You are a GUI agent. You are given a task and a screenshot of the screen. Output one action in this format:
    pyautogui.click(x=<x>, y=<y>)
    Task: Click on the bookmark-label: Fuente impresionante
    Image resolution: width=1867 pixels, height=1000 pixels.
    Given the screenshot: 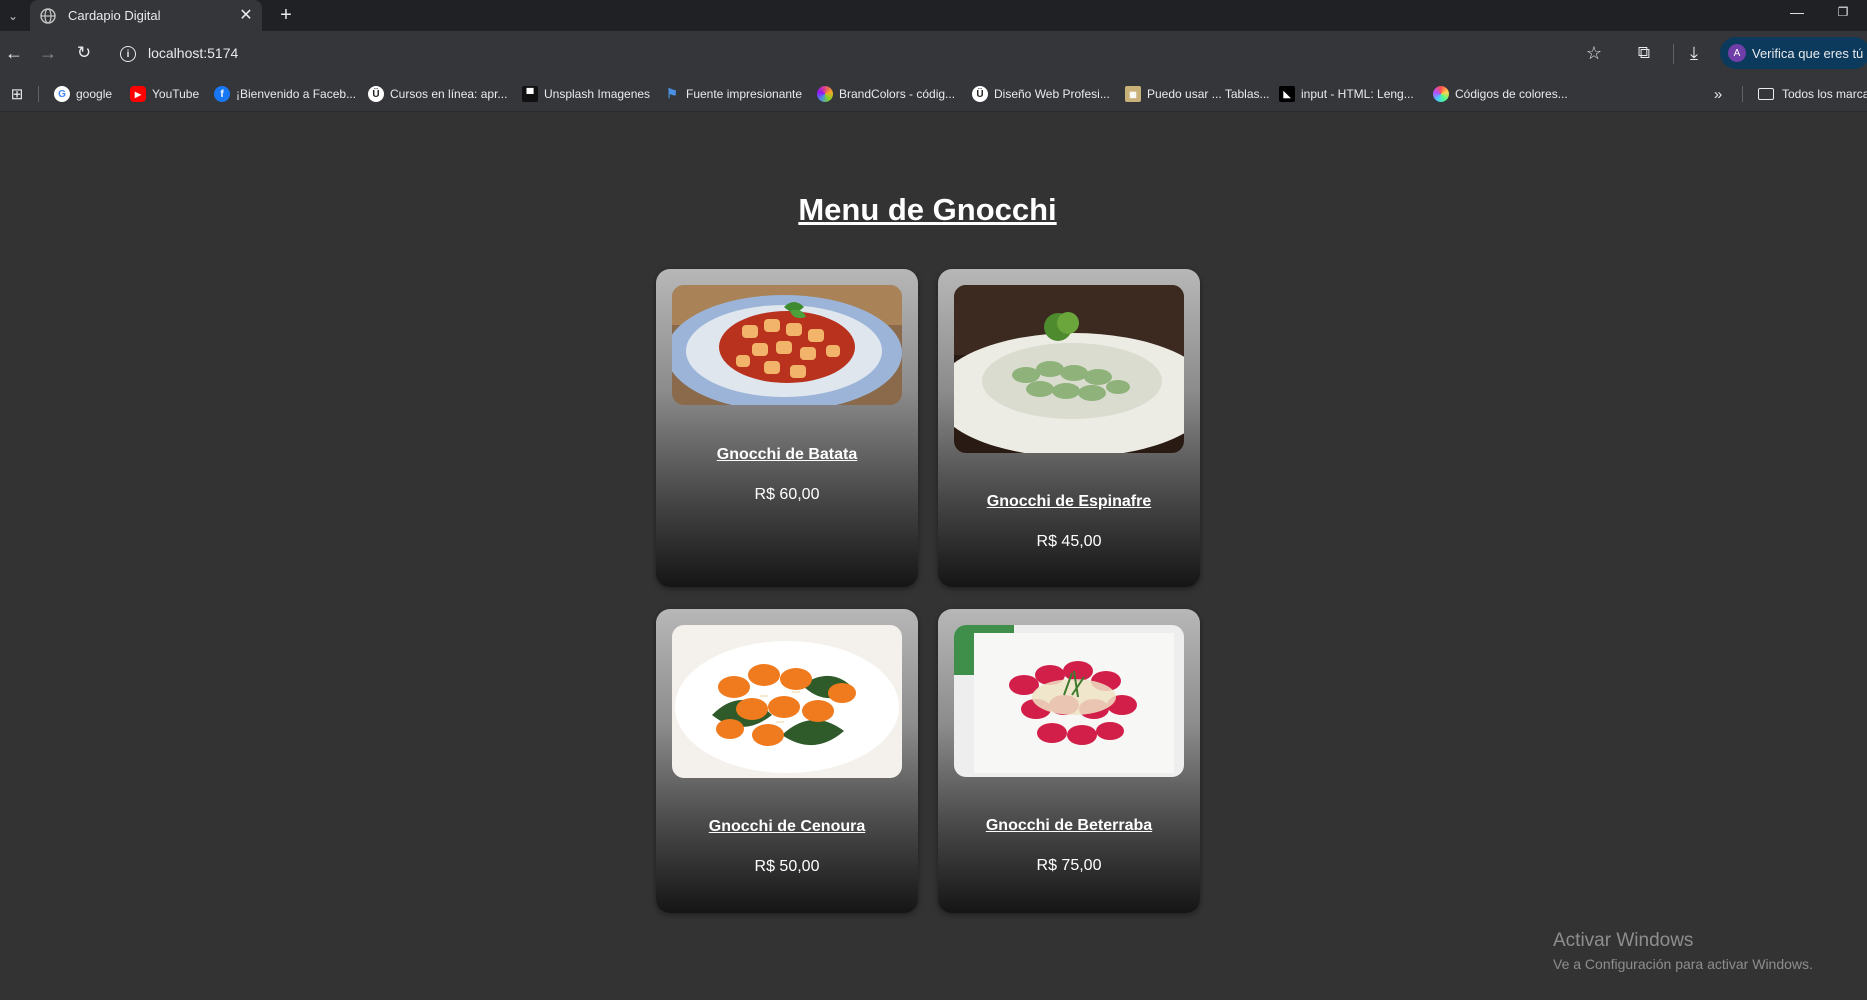 What is the action you would take?
    pyautogui.click(x=744, y=94)
    